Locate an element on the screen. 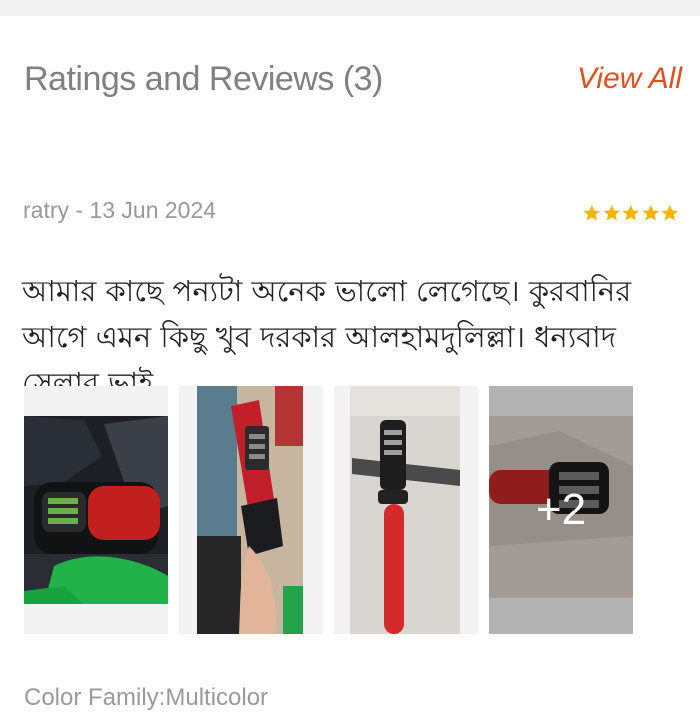 Image resolution: width=700 pixels, height=712 pixels. view-all-link: View All is located at coordinates (629, 79).